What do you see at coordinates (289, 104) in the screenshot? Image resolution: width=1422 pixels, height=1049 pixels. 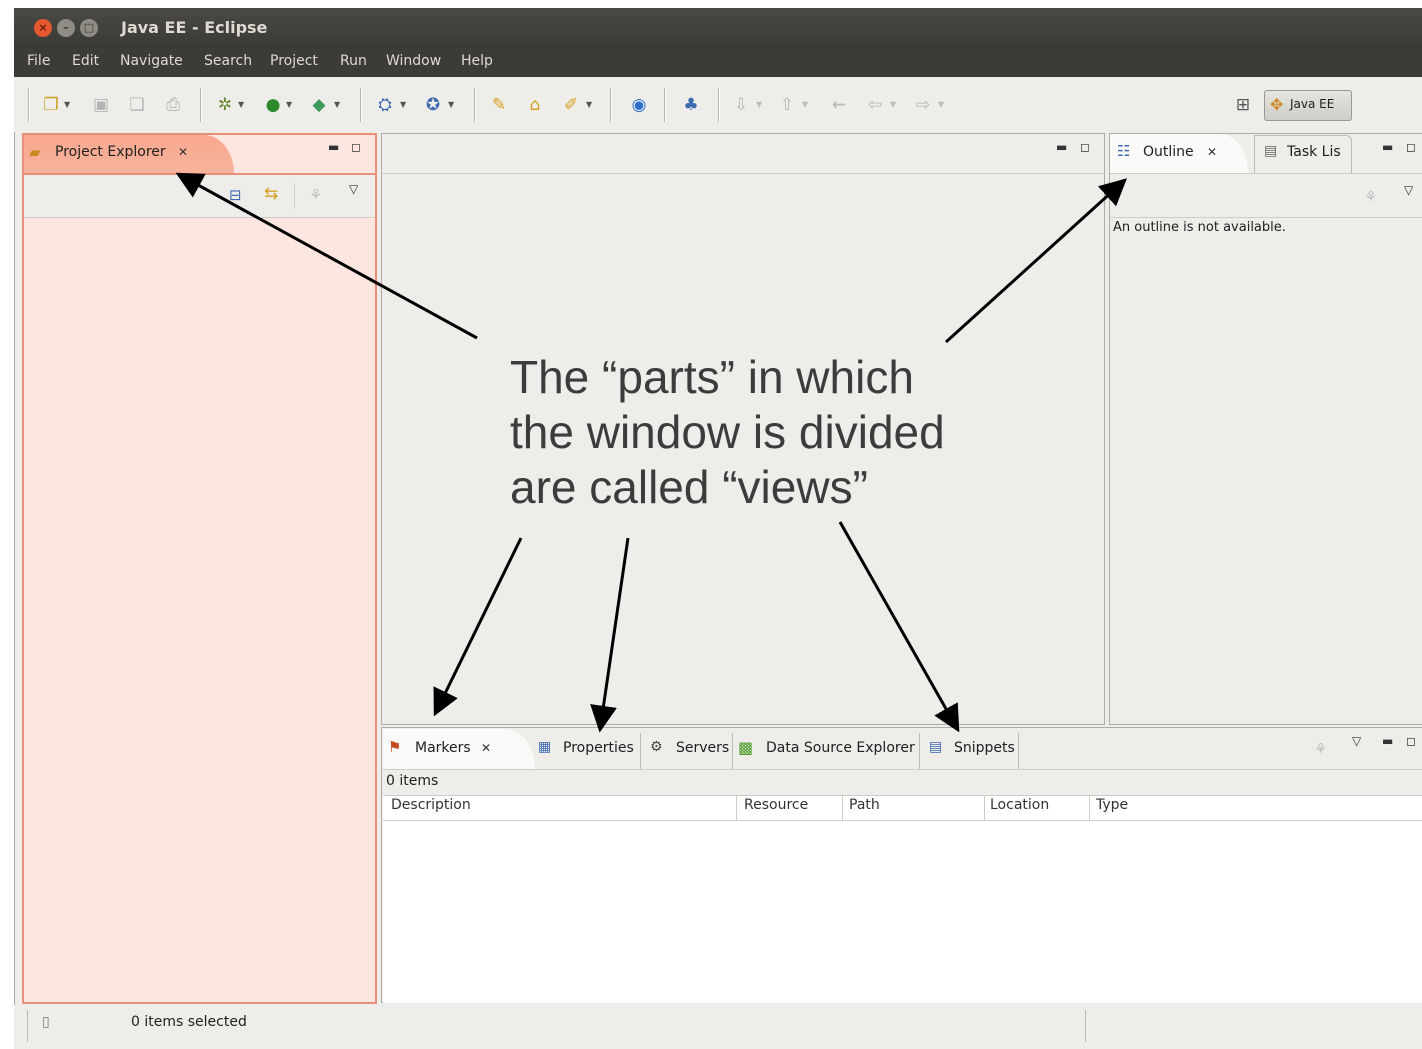 I see `run-dropdown-icon: ▼` at bounding box center [289, 104].